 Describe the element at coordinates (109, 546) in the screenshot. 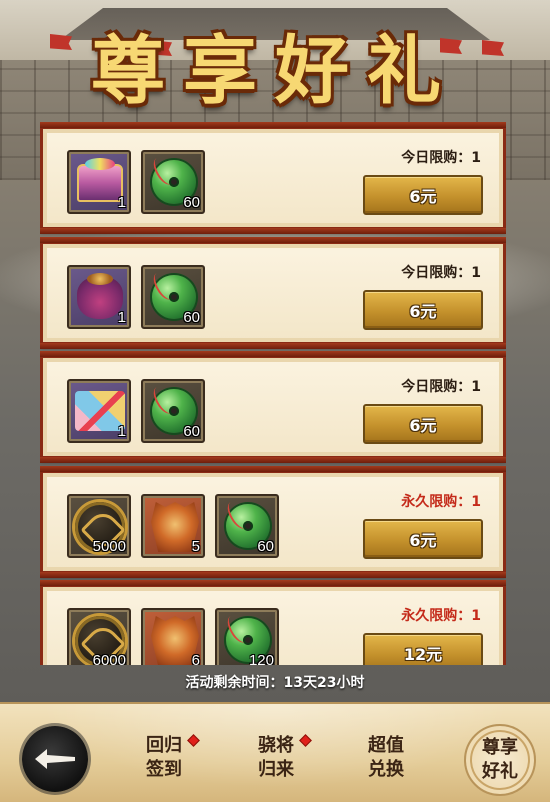

I see `item-quantity: 5000` at that location.